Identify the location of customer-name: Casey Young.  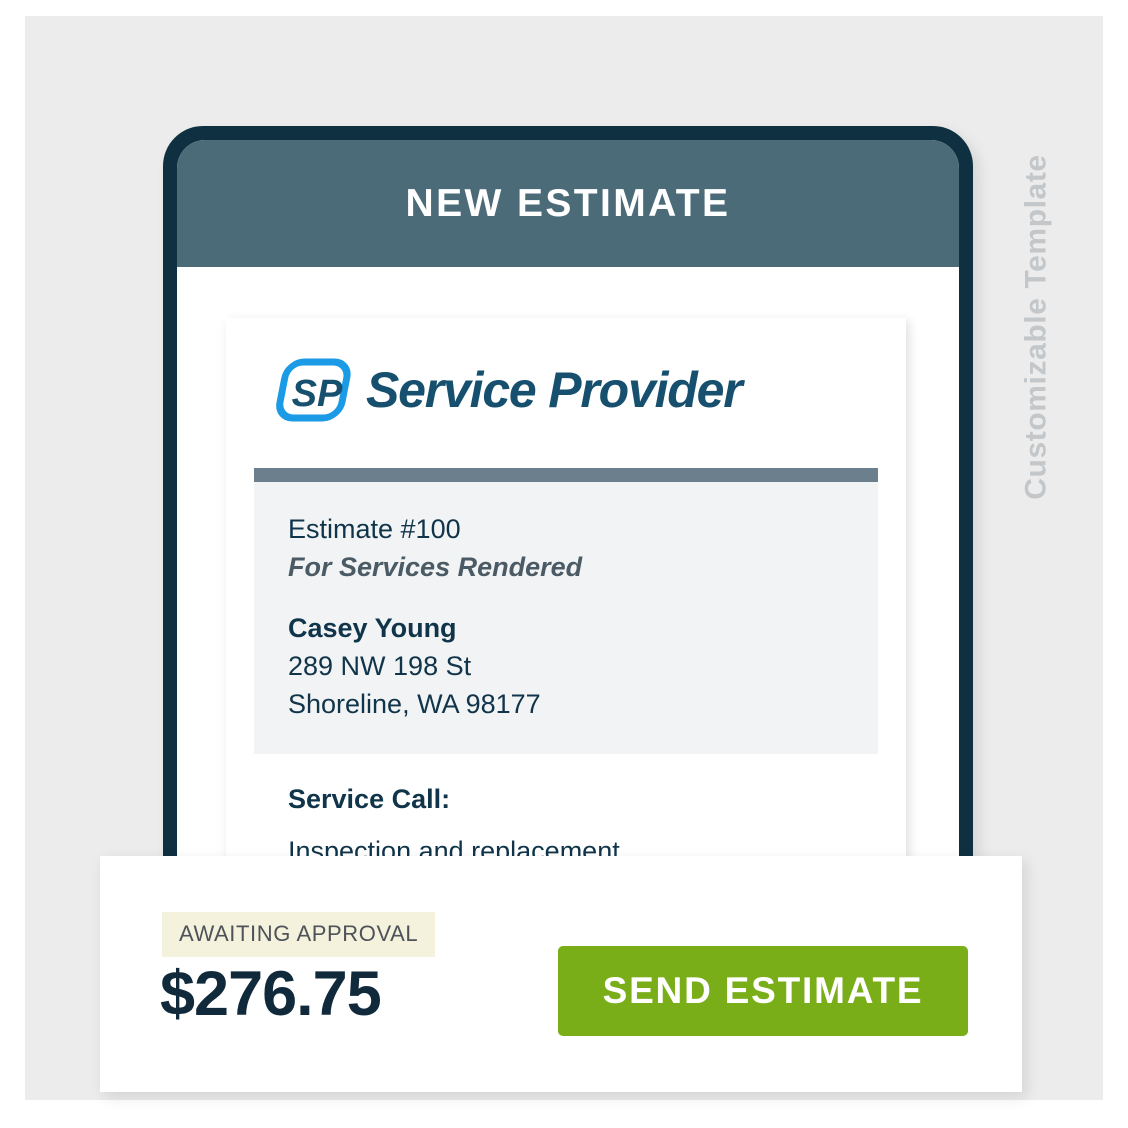
(372, 627).